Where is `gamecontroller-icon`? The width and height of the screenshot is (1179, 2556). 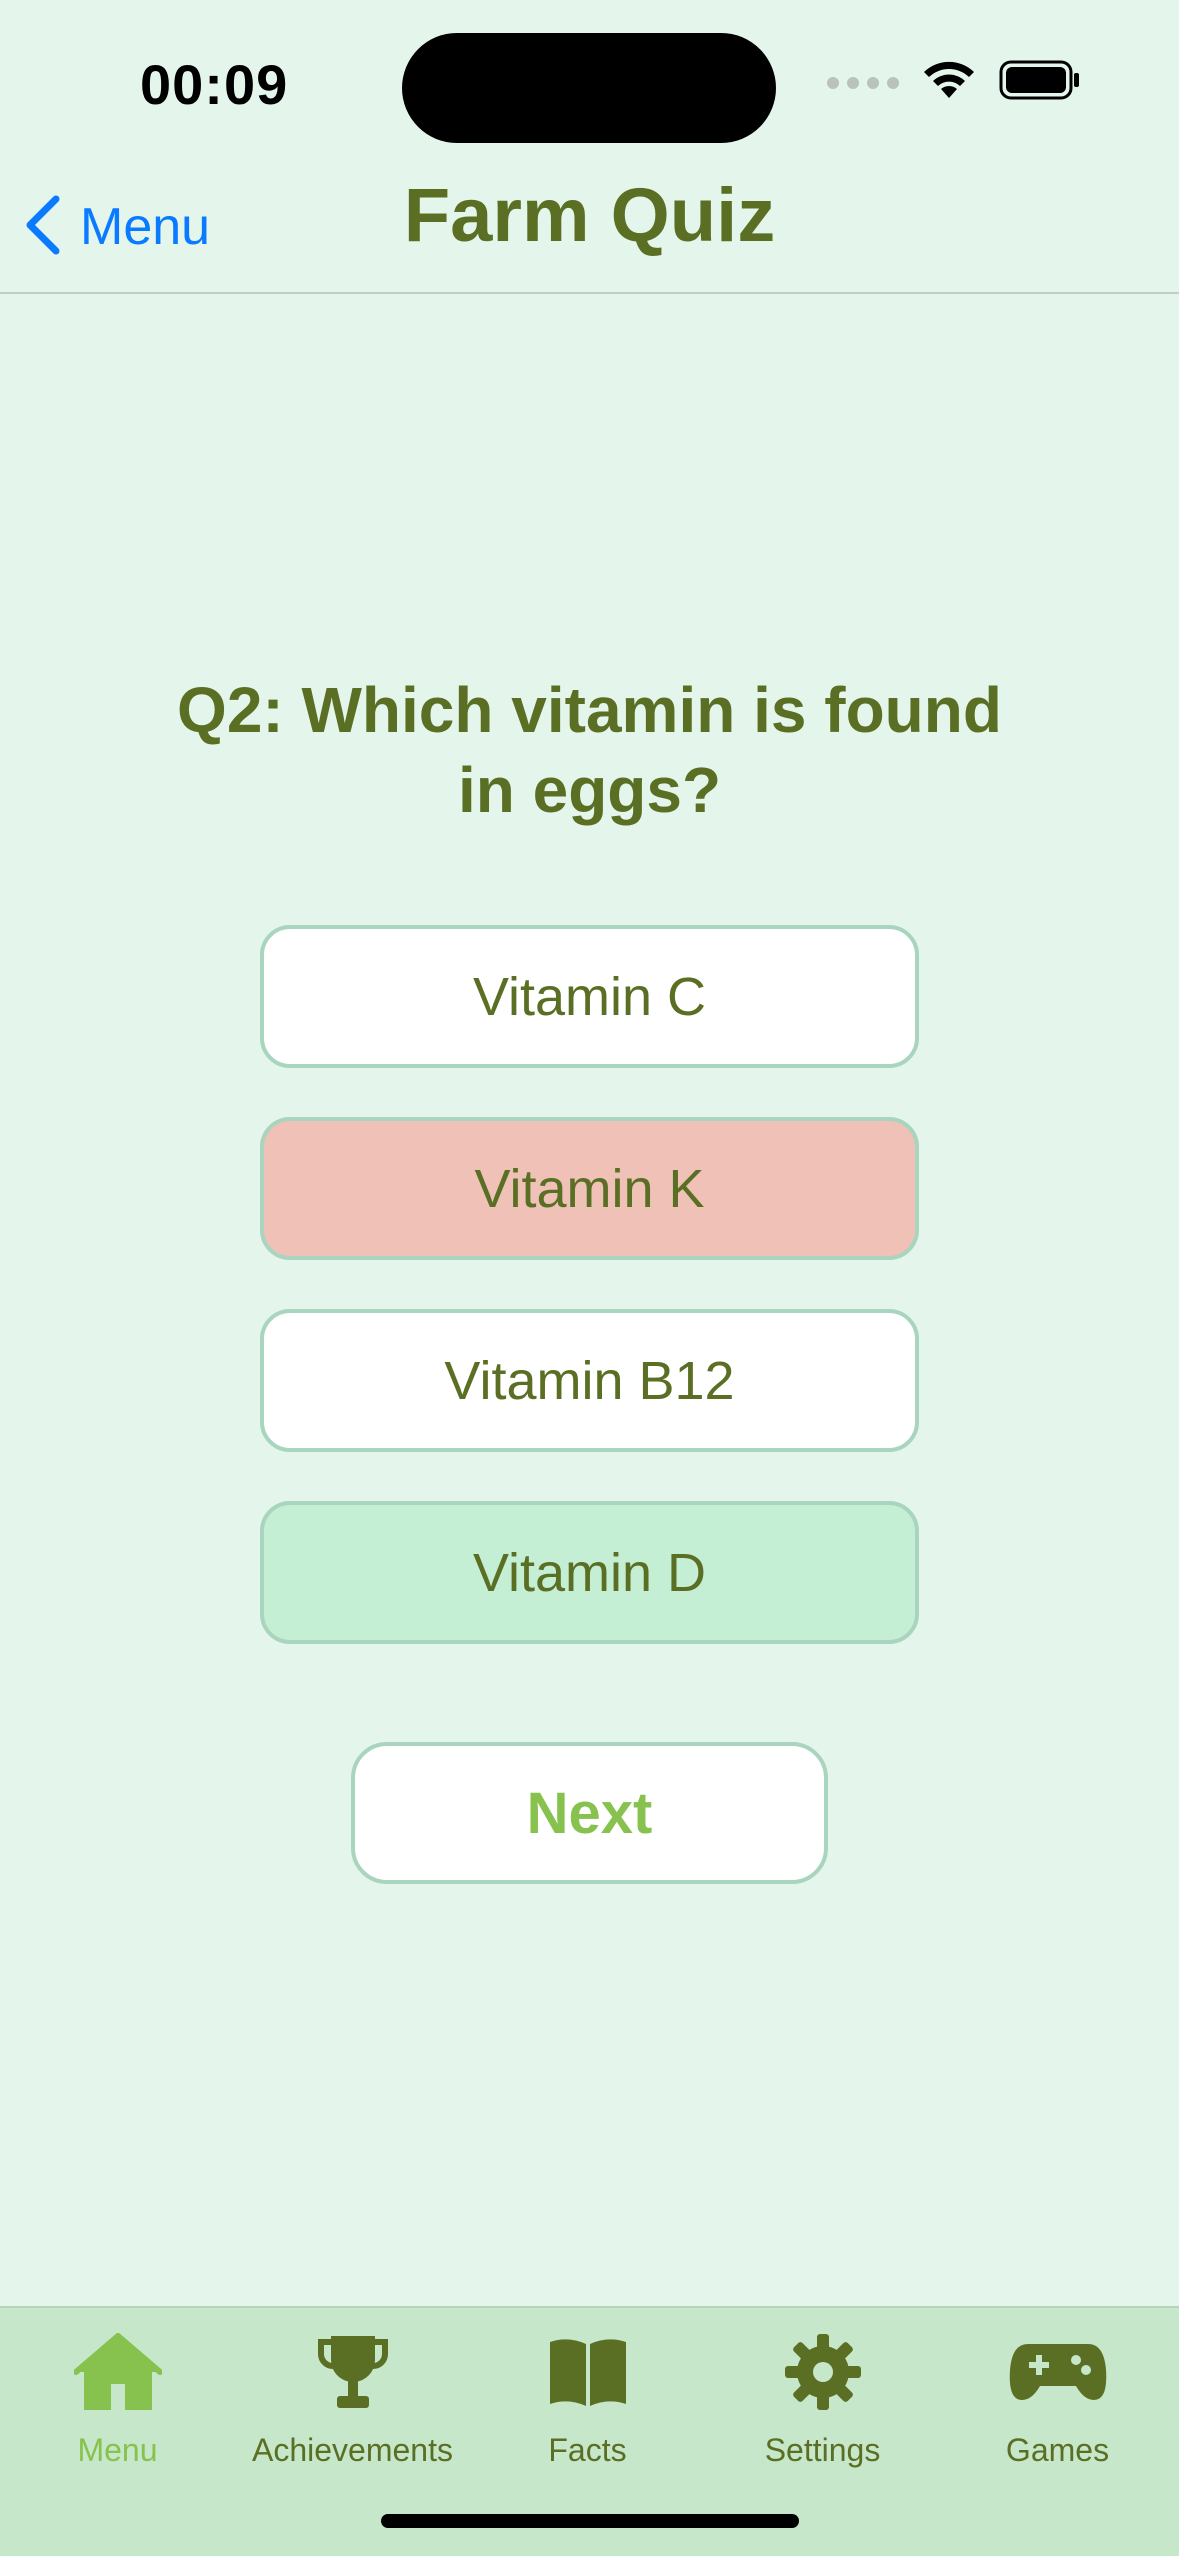 gamecontroller-icon is located at coordinates (1058, 2372).